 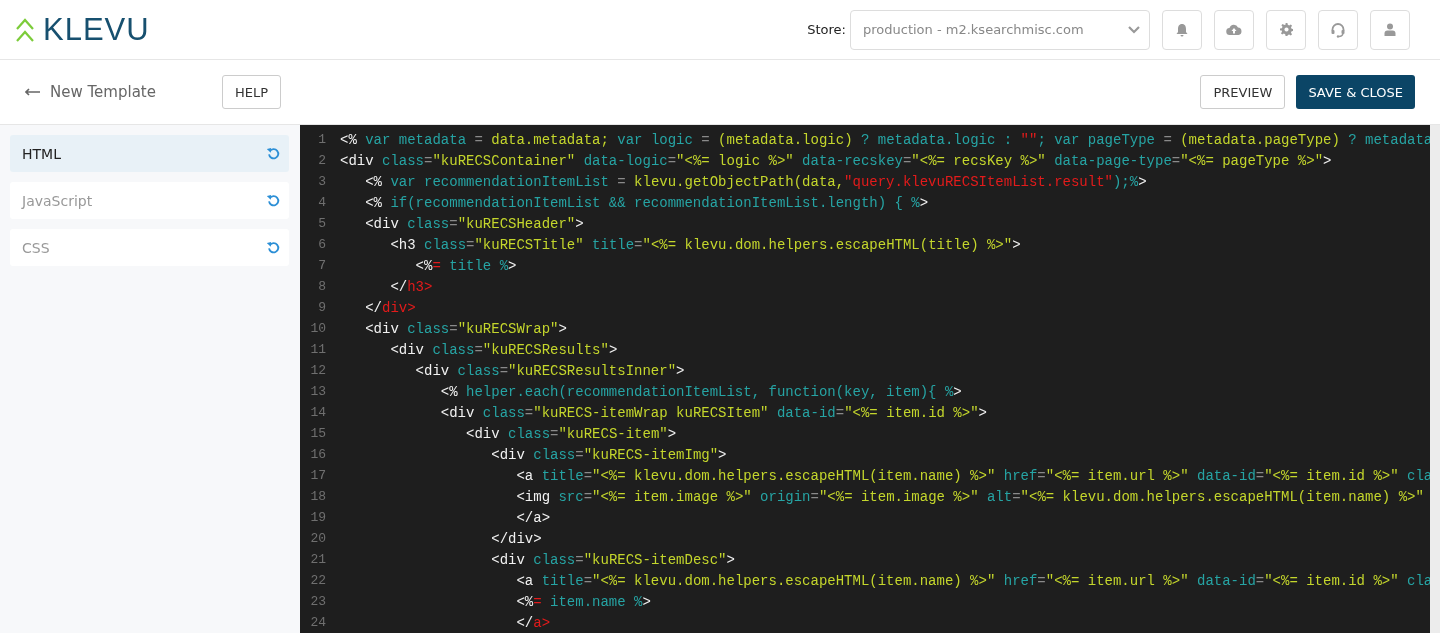 What do you see at coordinates (969, 496) in the screenshot?
I see `code-line: <img src="<%= item.image %>" origin="<%= item.image %>" alt="<%= klevu.dom.helpers.escapeHTML(item.name) %>"` at bounding box center [969, 496].